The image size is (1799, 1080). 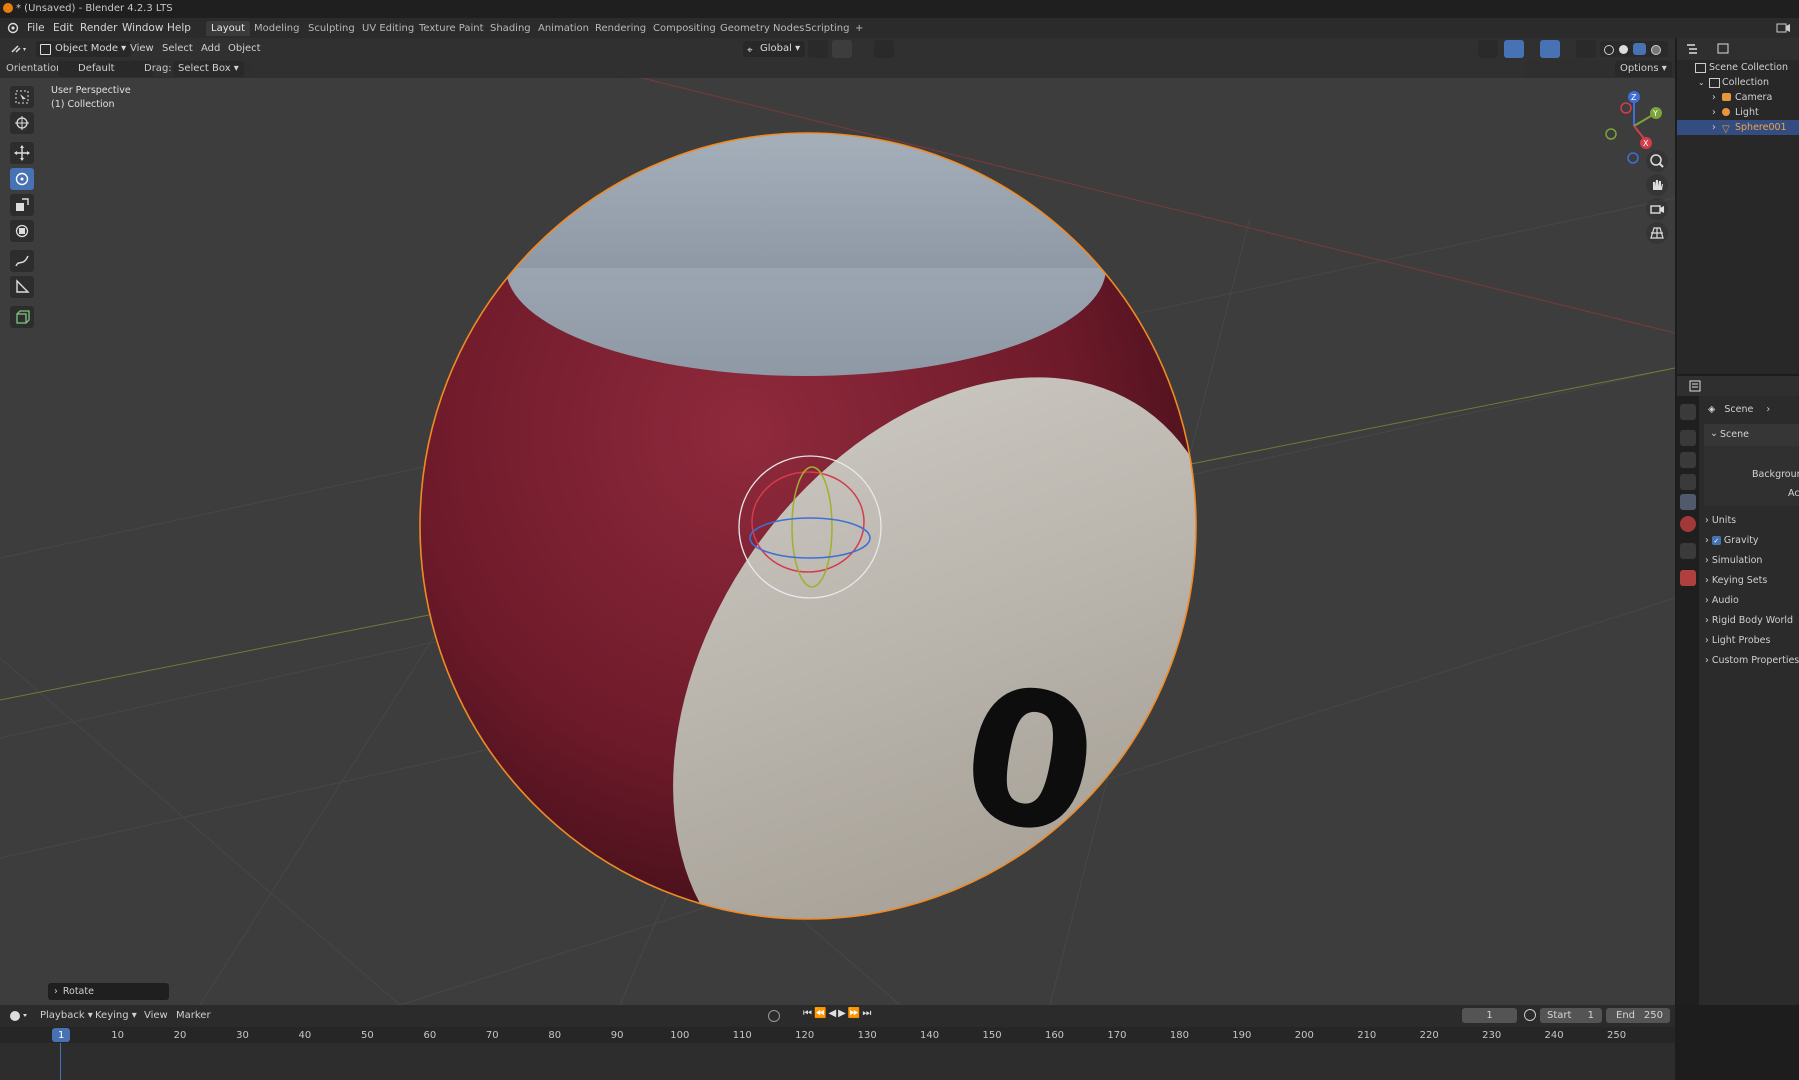 I want to click on tab-modeling: Modeling, so click(x=277, y=28).